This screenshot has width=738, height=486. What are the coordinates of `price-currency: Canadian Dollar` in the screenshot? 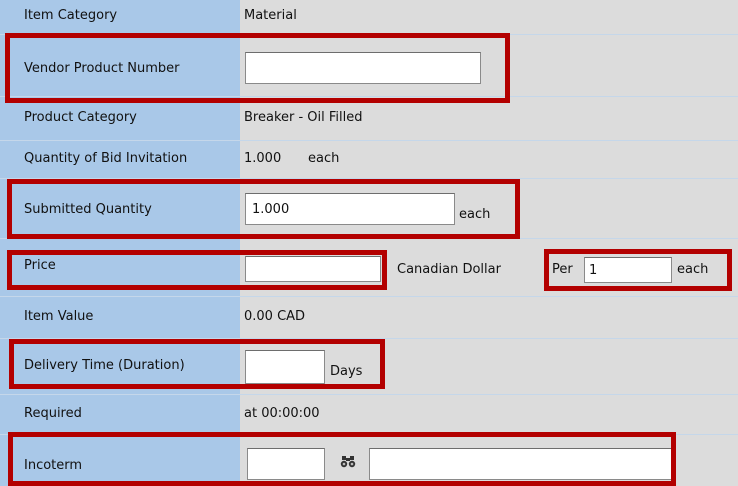 It's located at (449, 269).